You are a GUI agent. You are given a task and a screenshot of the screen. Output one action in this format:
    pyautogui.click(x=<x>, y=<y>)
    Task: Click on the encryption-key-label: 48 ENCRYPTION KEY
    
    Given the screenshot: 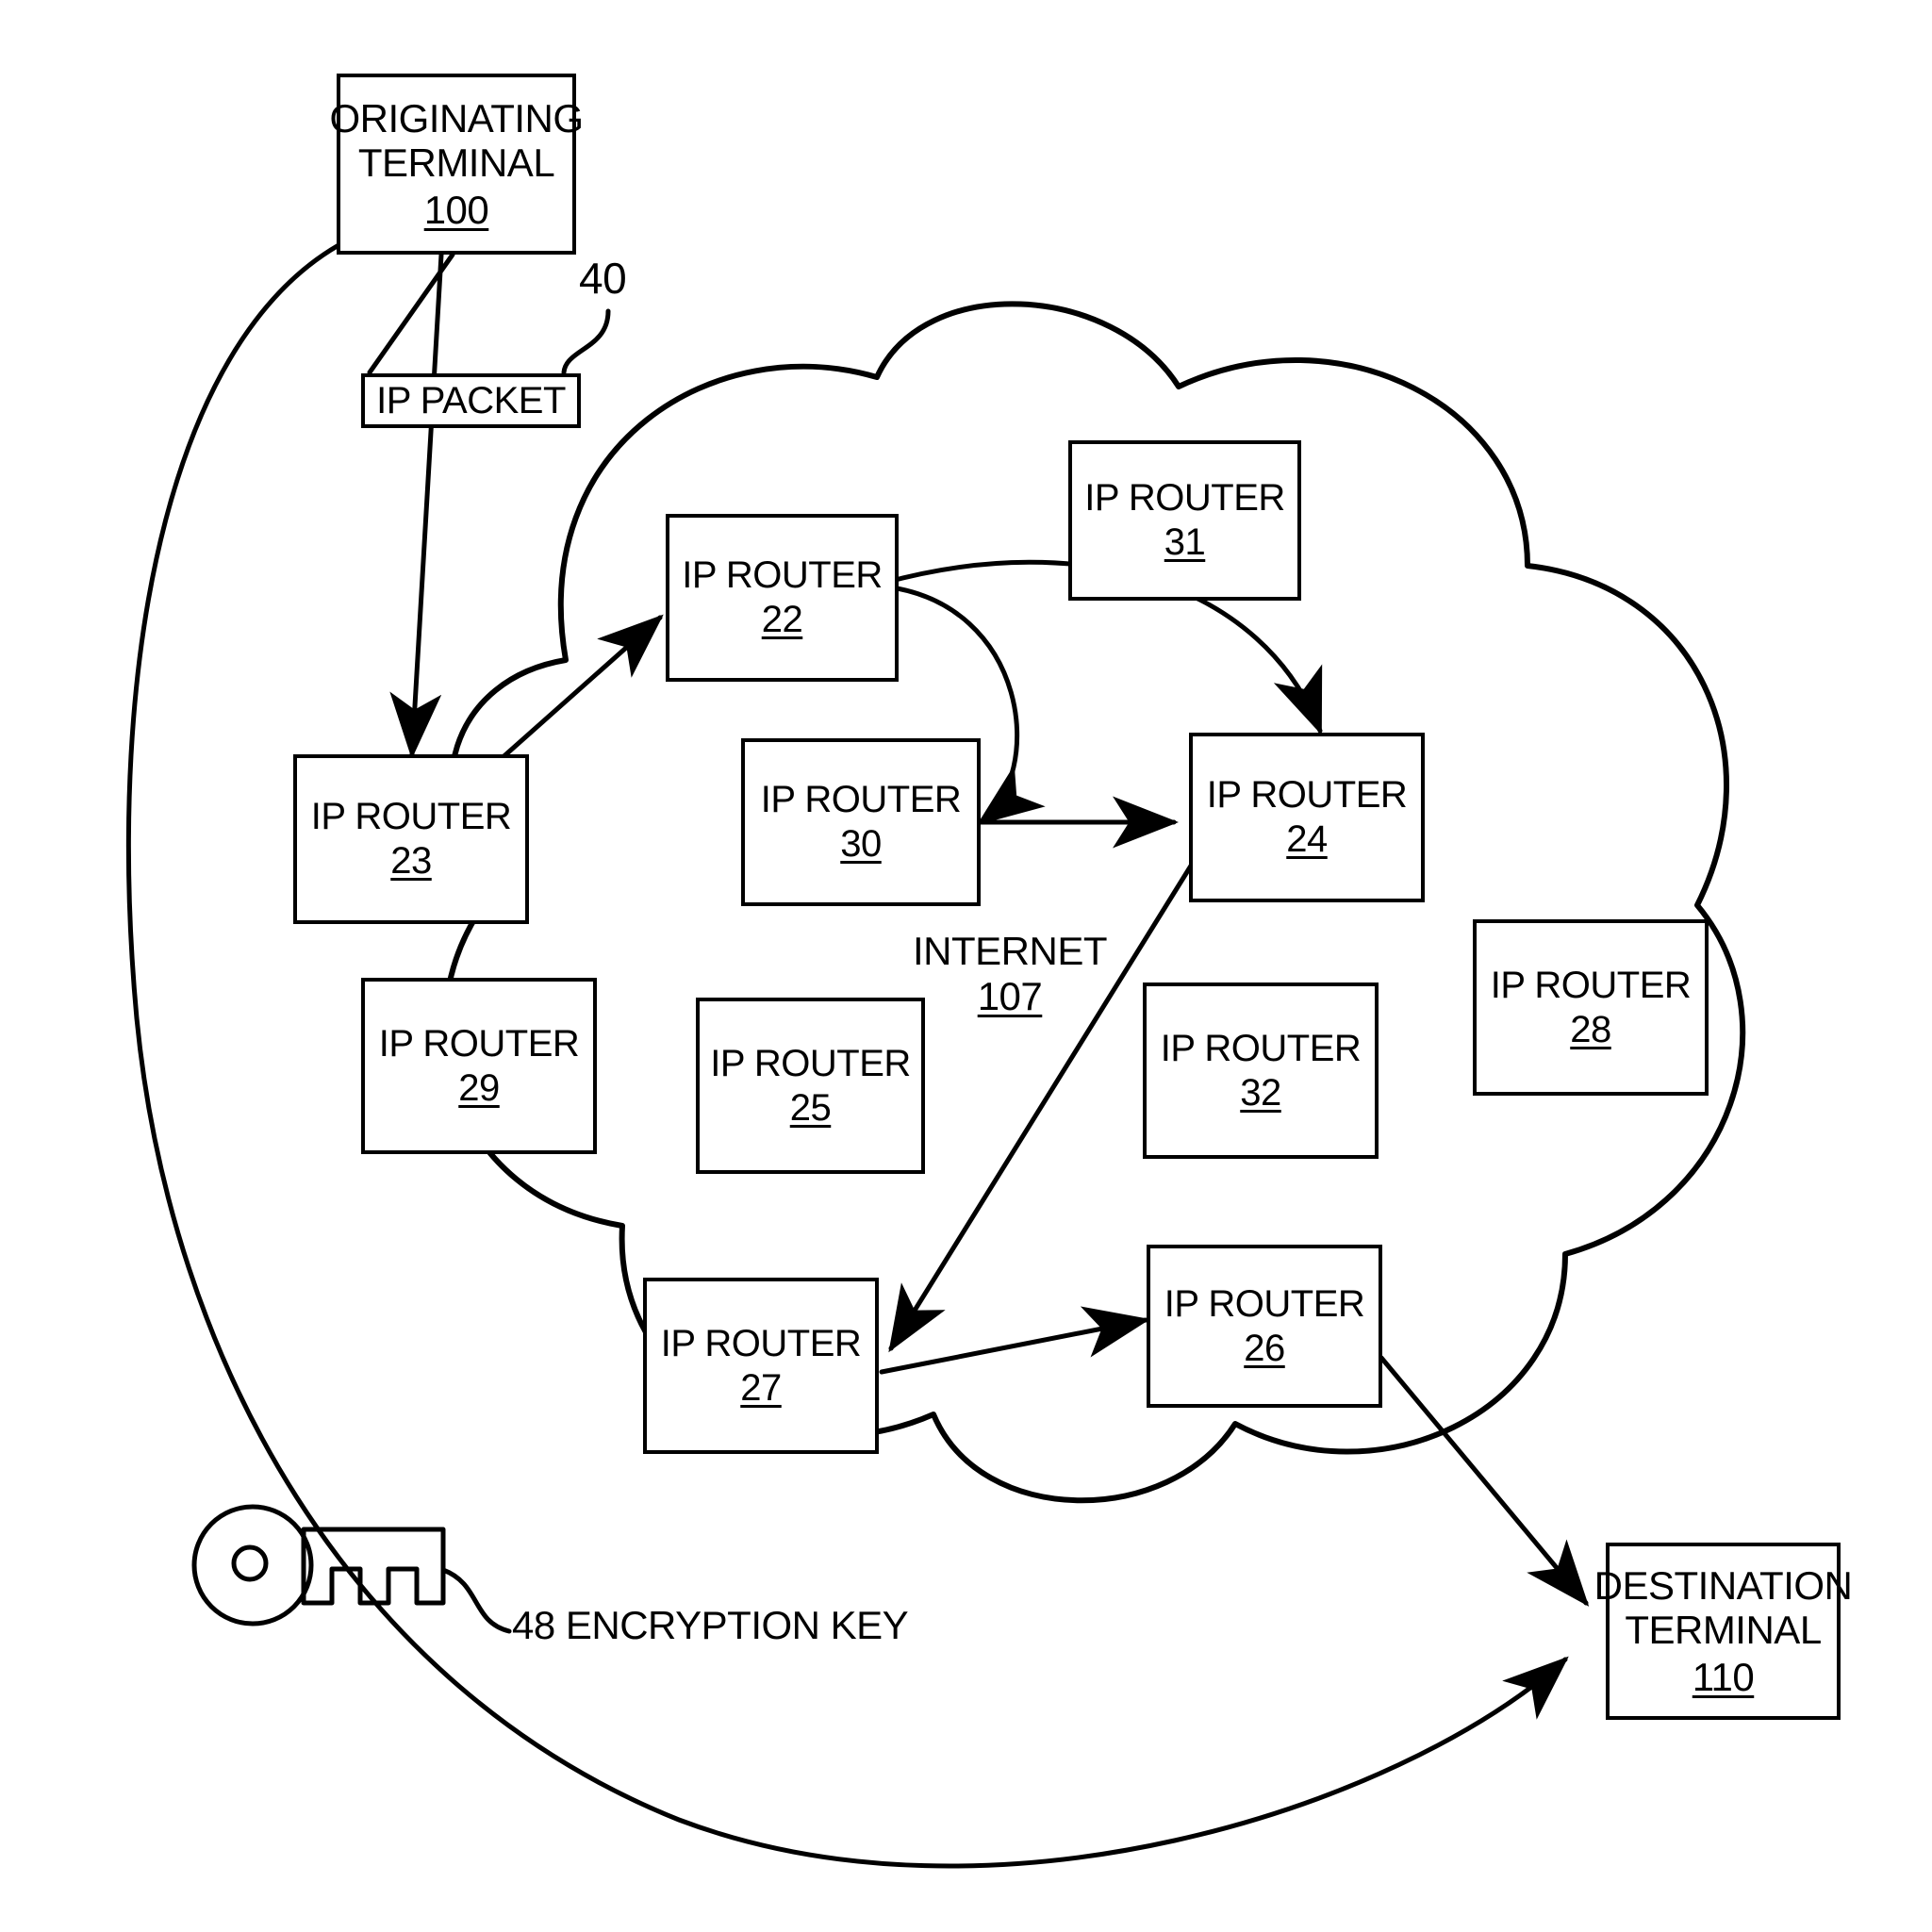 What is the action you would take?
    pyautogui.click(x=710, y=1625)
    